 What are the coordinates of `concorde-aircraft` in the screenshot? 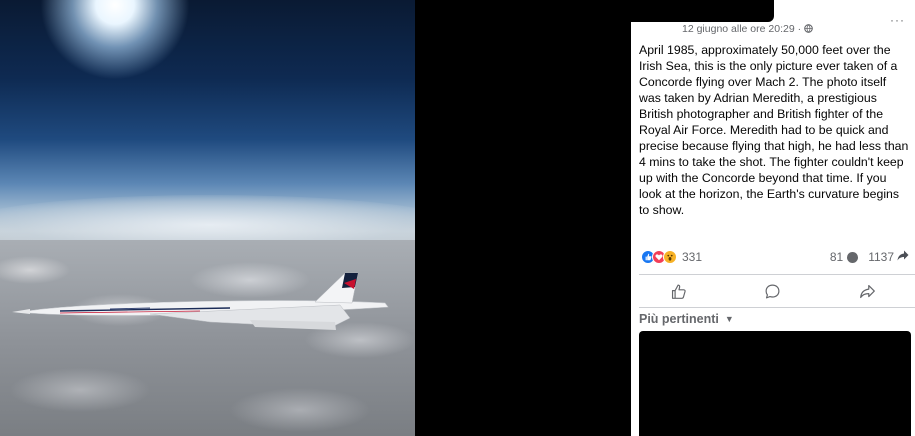 It's located at (200, 301).